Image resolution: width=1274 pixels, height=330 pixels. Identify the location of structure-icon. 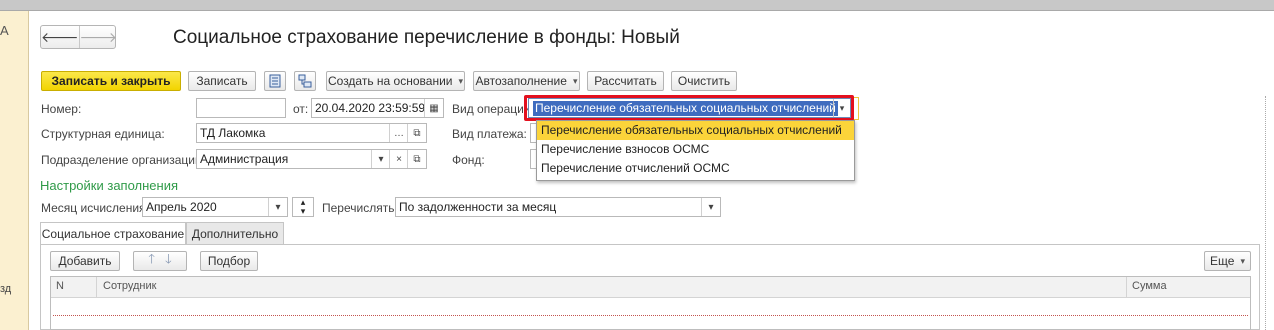
(305, 81).